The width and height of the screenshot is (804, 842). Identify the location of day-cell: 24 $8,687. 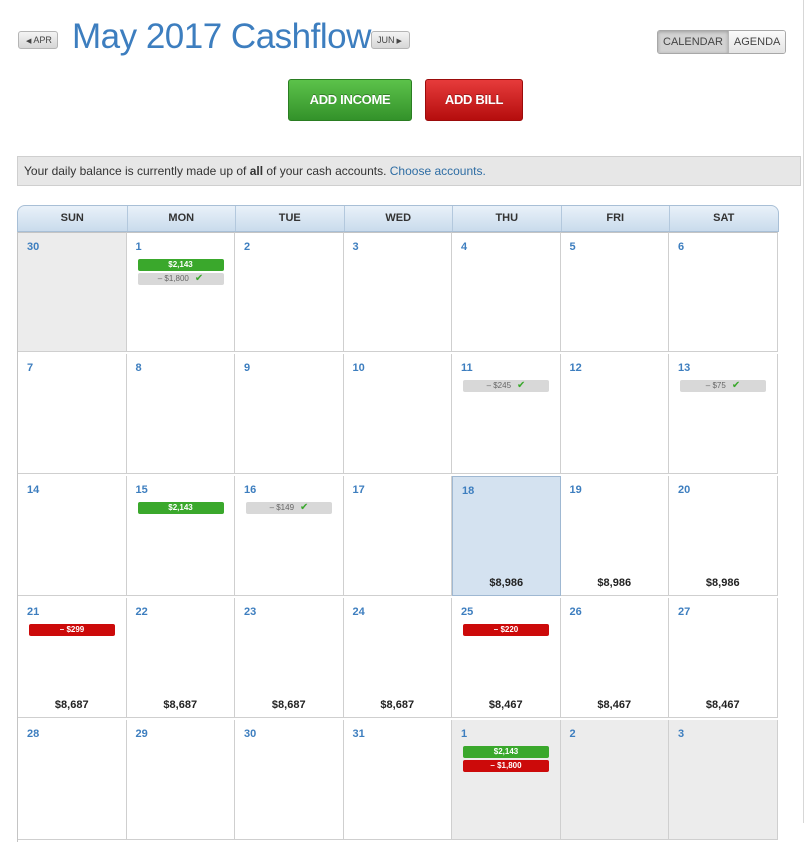
(397, 658).